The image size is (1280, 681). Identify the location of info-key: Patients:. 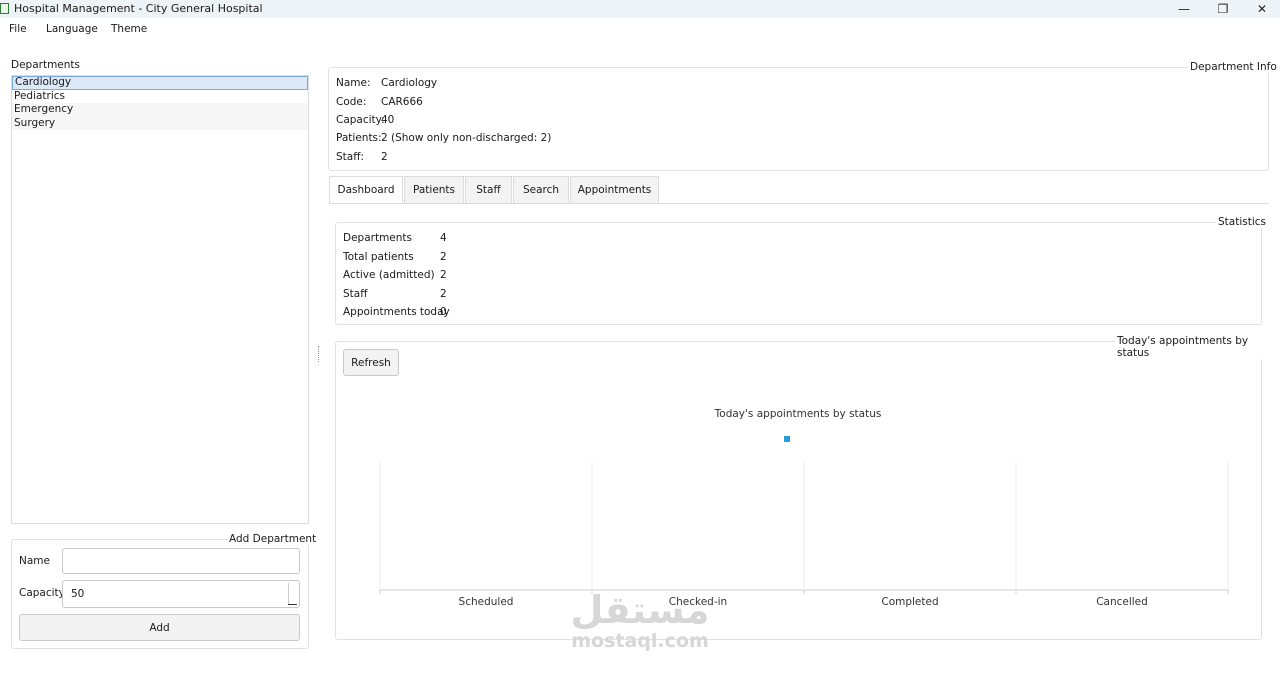
(359, 138).